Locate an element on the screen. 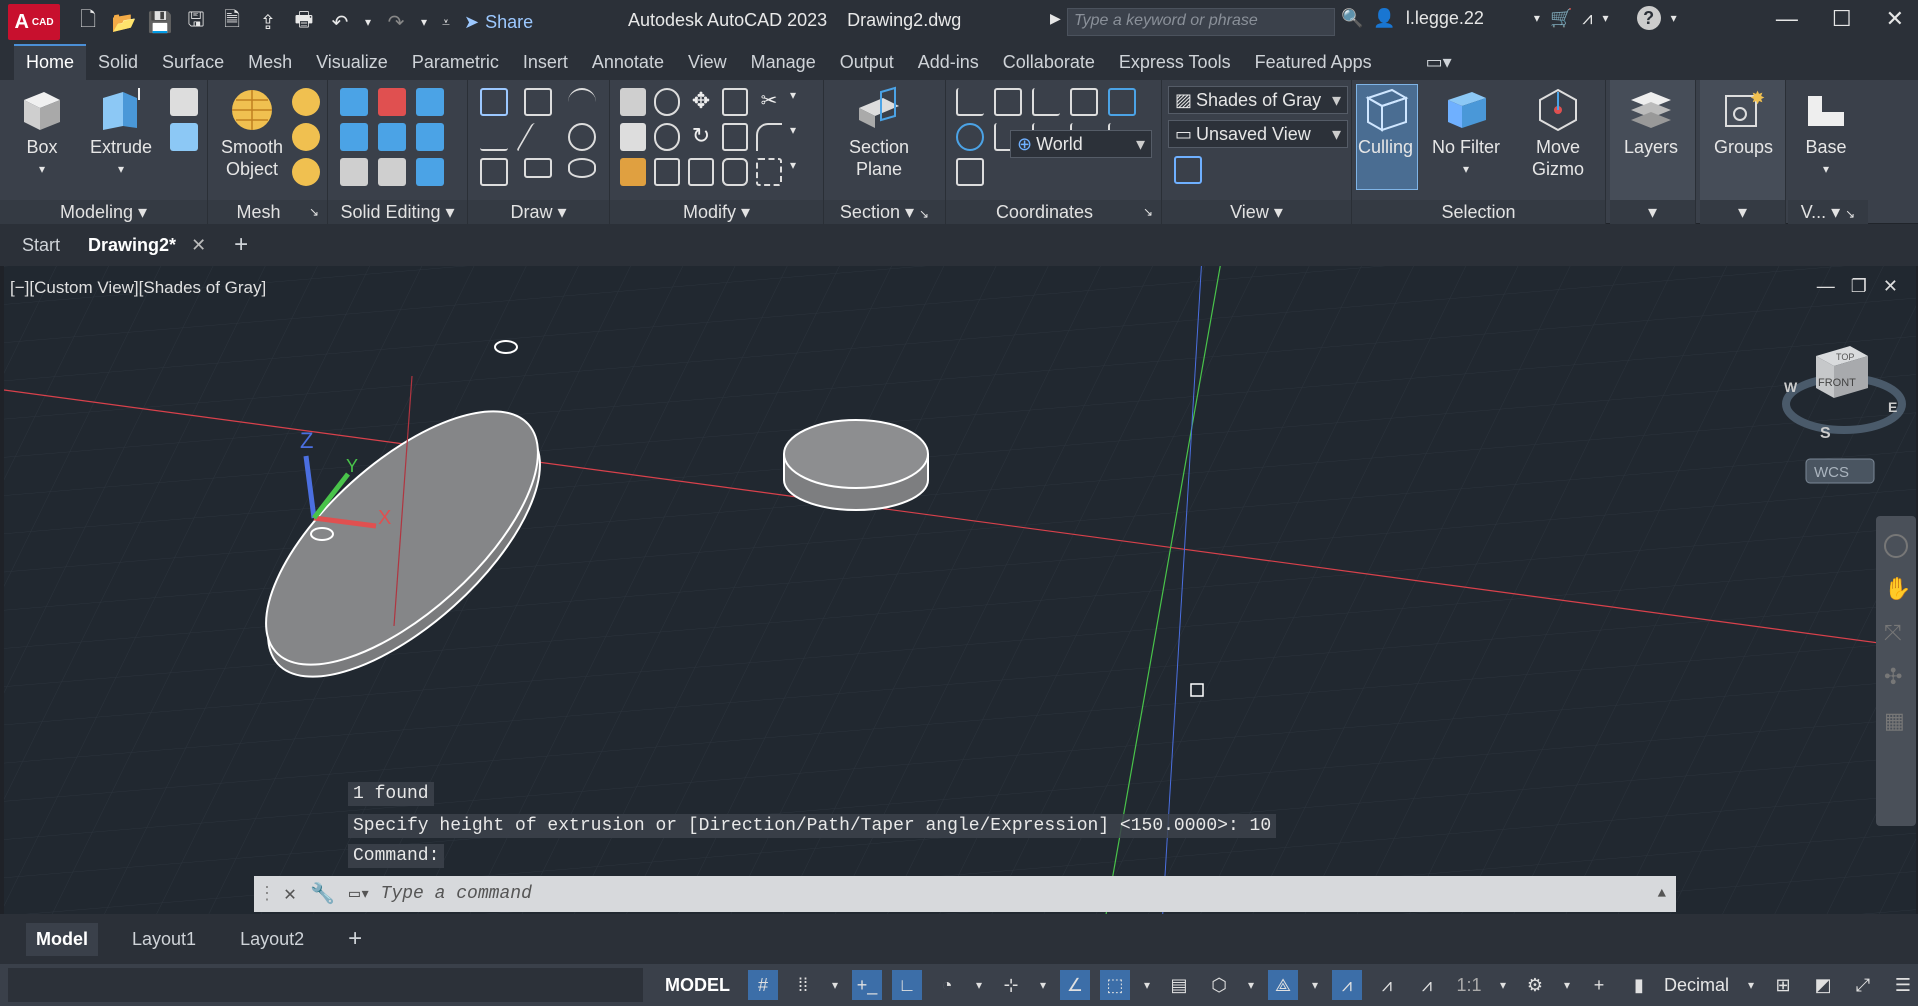  move-icon: ✥ is located at coordinates (701, 102).